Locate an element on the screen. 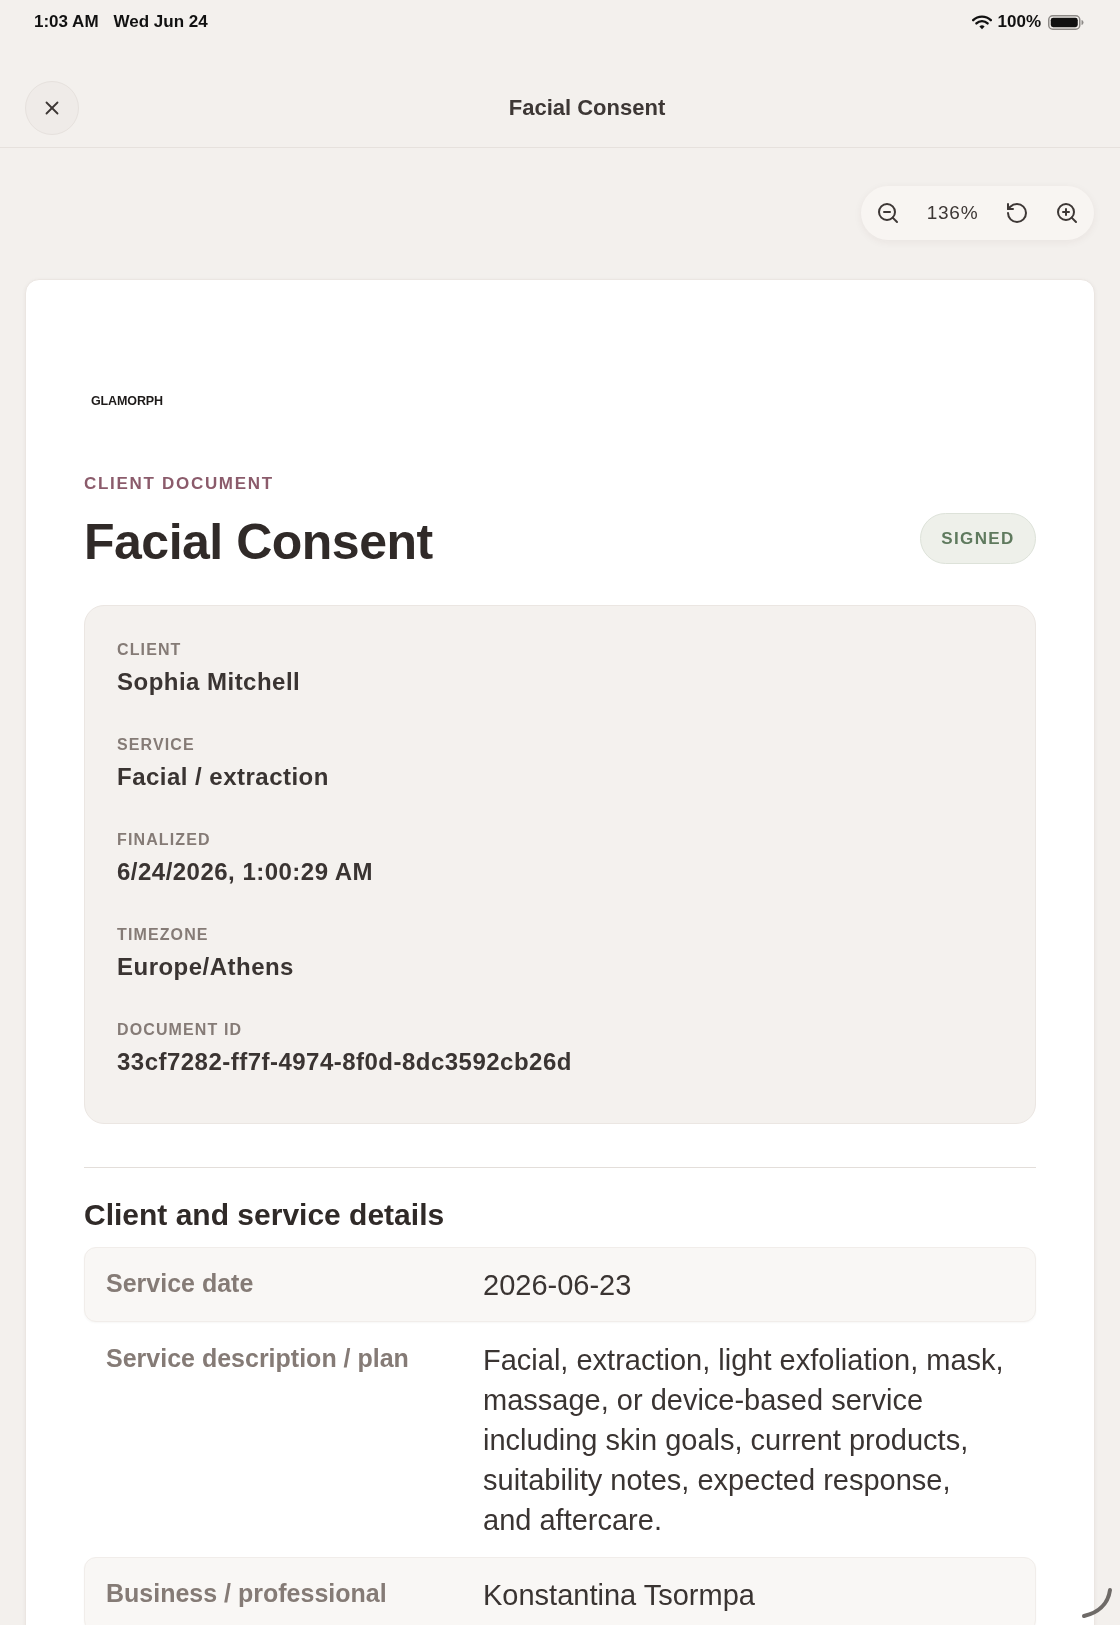 The height and width of the screenshot is (1625, 1120). status-time: 1:03 AM is located at coordinates (66, 22).